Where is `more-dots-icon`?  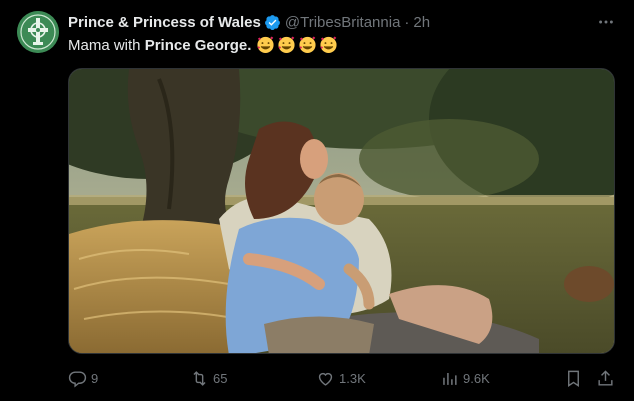 more-dots-icon is located at coordinates (606, 22).